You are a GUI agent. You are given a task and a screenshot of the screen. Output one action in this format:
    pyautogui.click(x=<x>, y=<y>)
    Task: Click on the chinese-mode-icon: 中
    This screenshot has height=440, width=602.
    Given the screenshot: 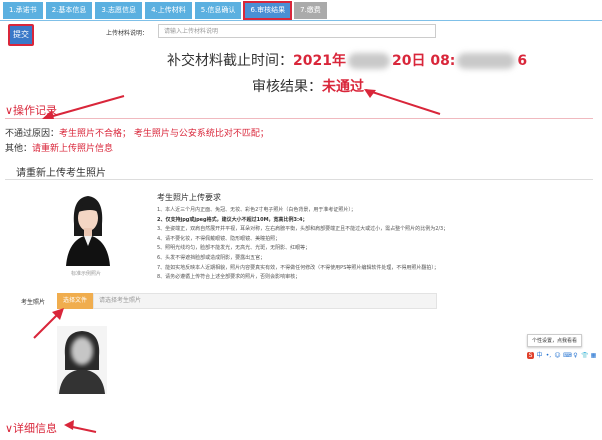 What is the action you would take?
    pyautogui.click(x=539, y=355)
    